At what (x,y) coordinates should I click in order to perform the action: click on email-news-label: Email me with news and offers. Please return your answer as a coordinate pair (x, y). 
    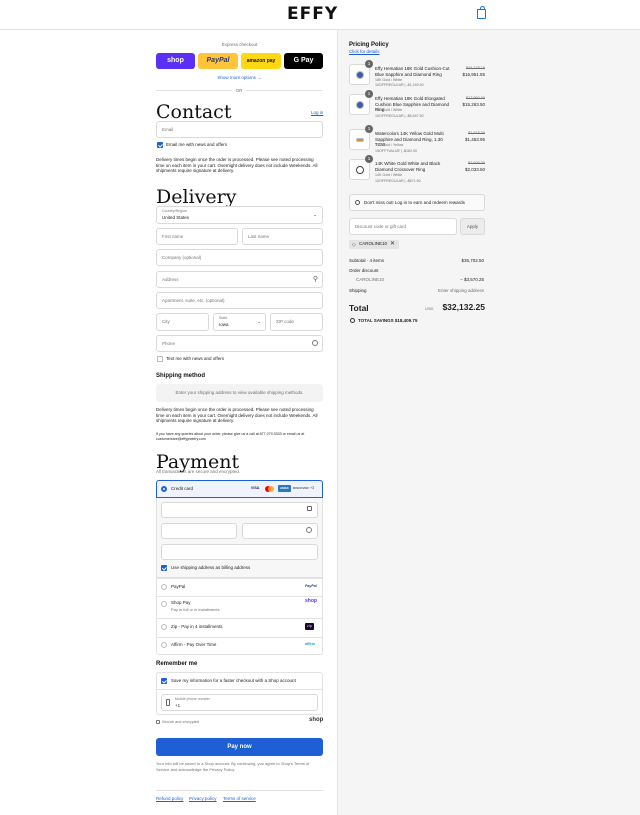
    Looking at the image, I should click on (196, 144).